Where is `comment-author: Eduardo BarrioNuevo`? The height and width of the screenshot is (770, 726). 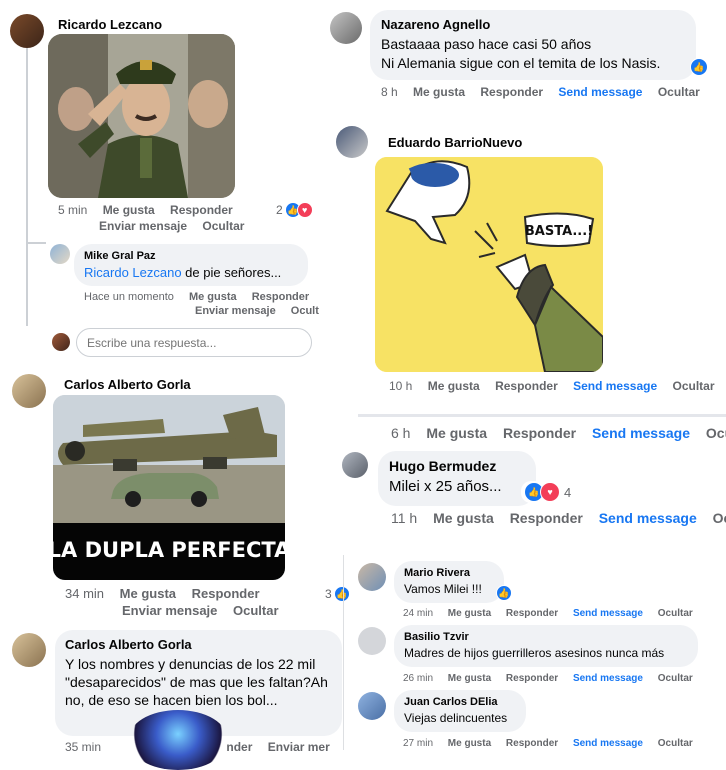 comment-author: Eduardo BarrioNuevo is located at coordinates (455, 142).